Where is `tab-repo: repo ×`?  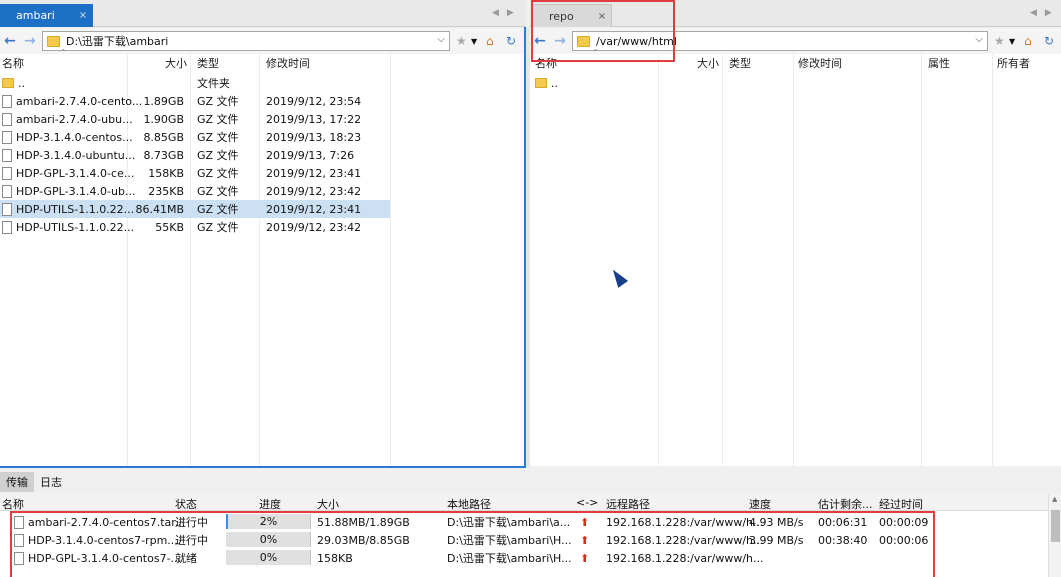
tab-repo: repo × is located at coordinates (572, 15).